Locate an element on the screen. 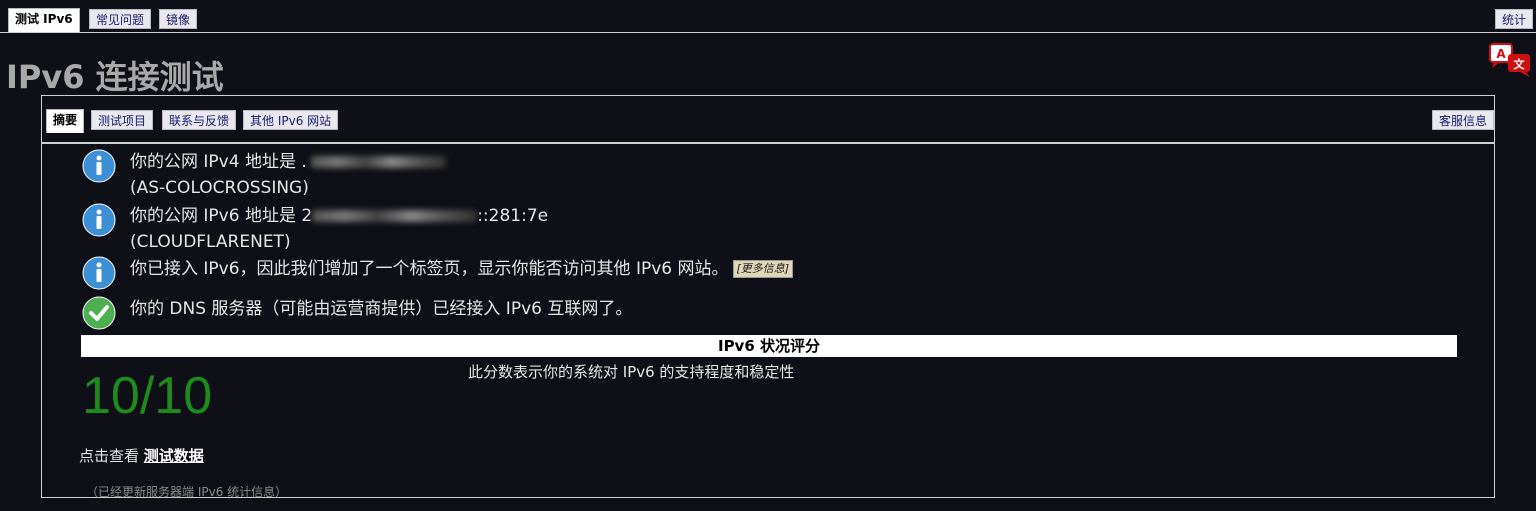 The height and width of the screenshot is (511, 1536). ipv6-address: 2::281:7e is located at coordinates (425, 216).